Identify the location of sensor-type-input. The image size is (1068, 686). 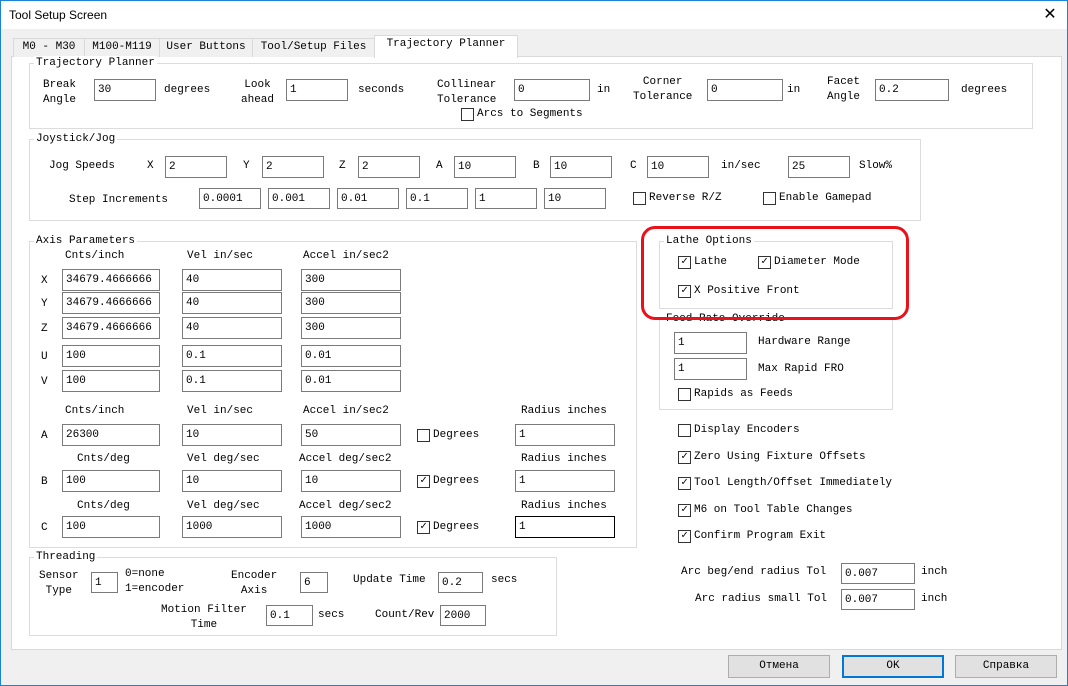
(104, 582).